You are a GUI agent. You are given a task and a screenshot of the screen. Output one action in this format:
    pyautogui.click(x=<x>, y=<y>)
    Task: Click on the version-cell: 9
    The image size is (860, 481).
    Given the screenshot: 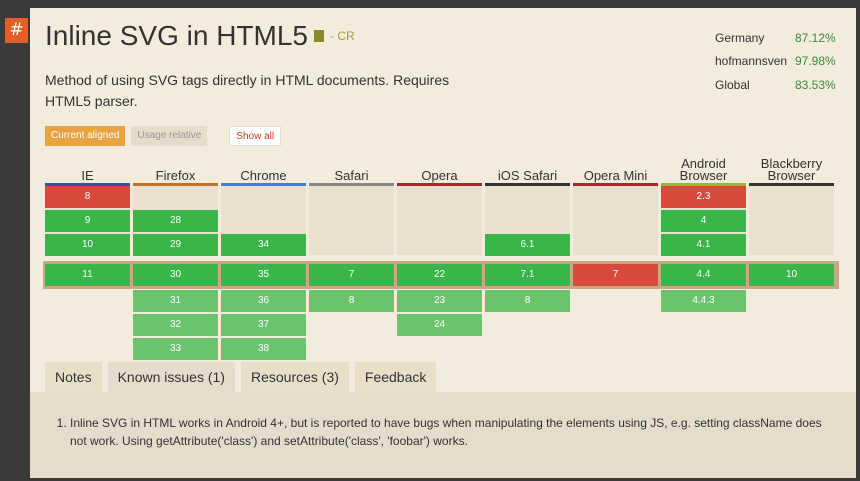 What is the action you would take?
    pyautogui.click(x=87, y=221)
    